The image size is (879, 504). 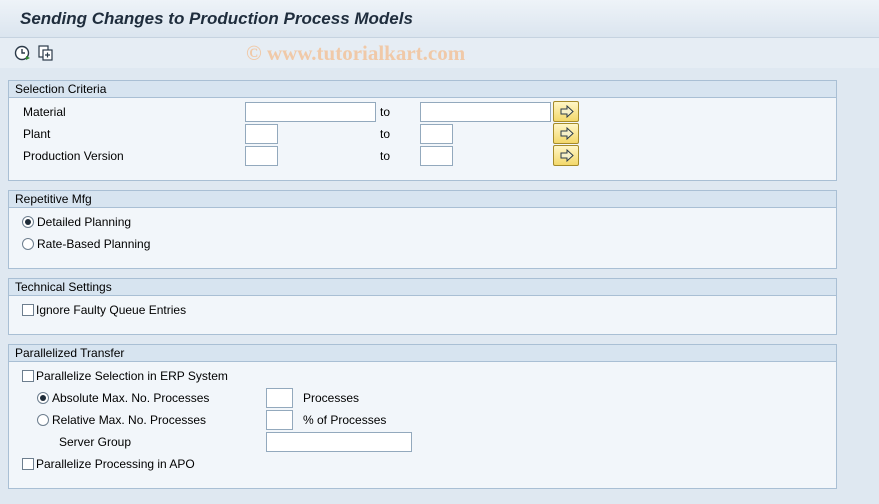 What do you see at coordinates (261, 134) in the screenshot?
I see `plant-from-input` at bounding box center [261, 134].